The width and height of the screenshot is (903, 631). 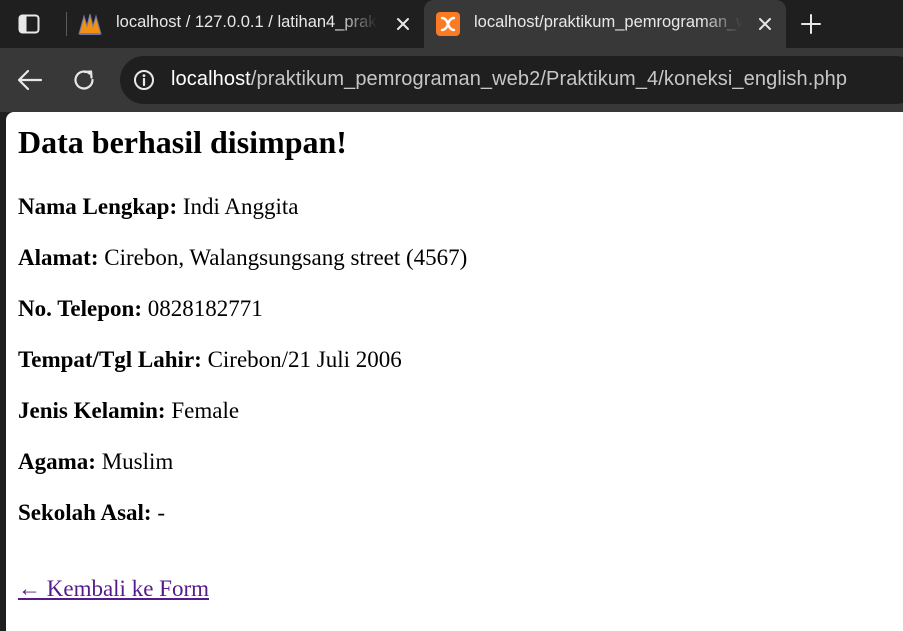 I want to click on field-nama-lengkap: Nama Lengkap: Indi Anggita, so click(x=158, y=207).